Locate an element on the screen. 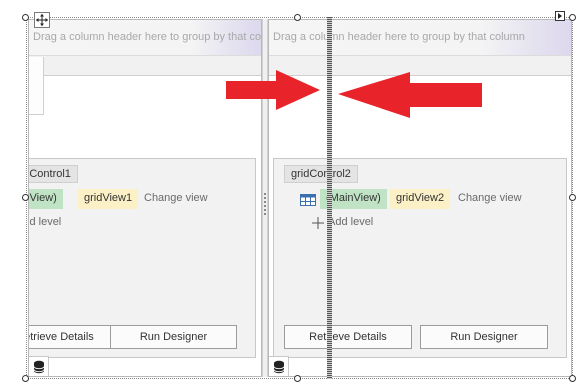 The height and width of the screenshot is (392, 586). arrow-left-icon is located at coordinates (410, 95).